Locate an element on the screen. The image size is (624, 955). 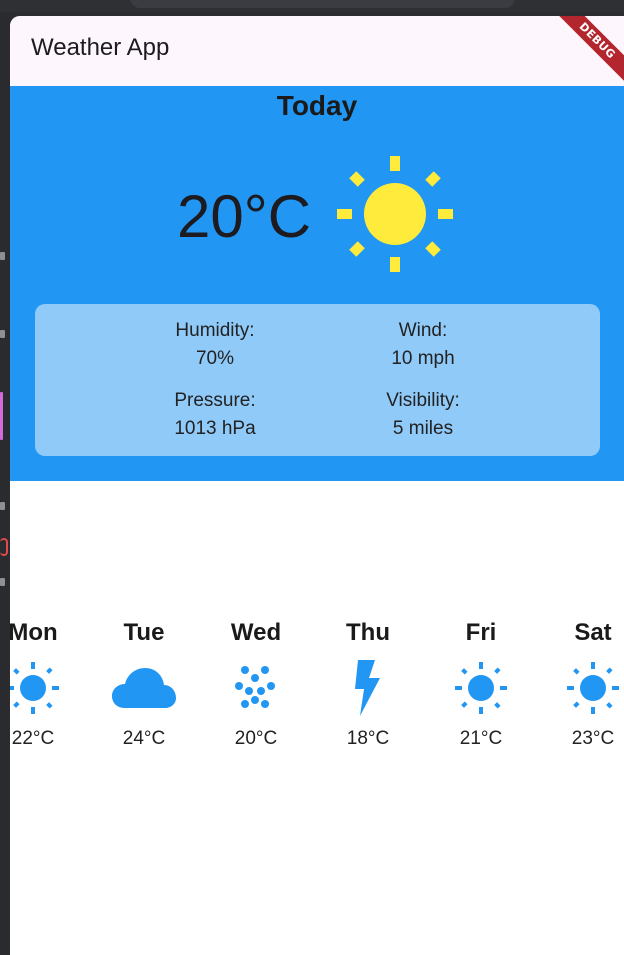
humidity-value: 70% is located at coordinates (215, 358).